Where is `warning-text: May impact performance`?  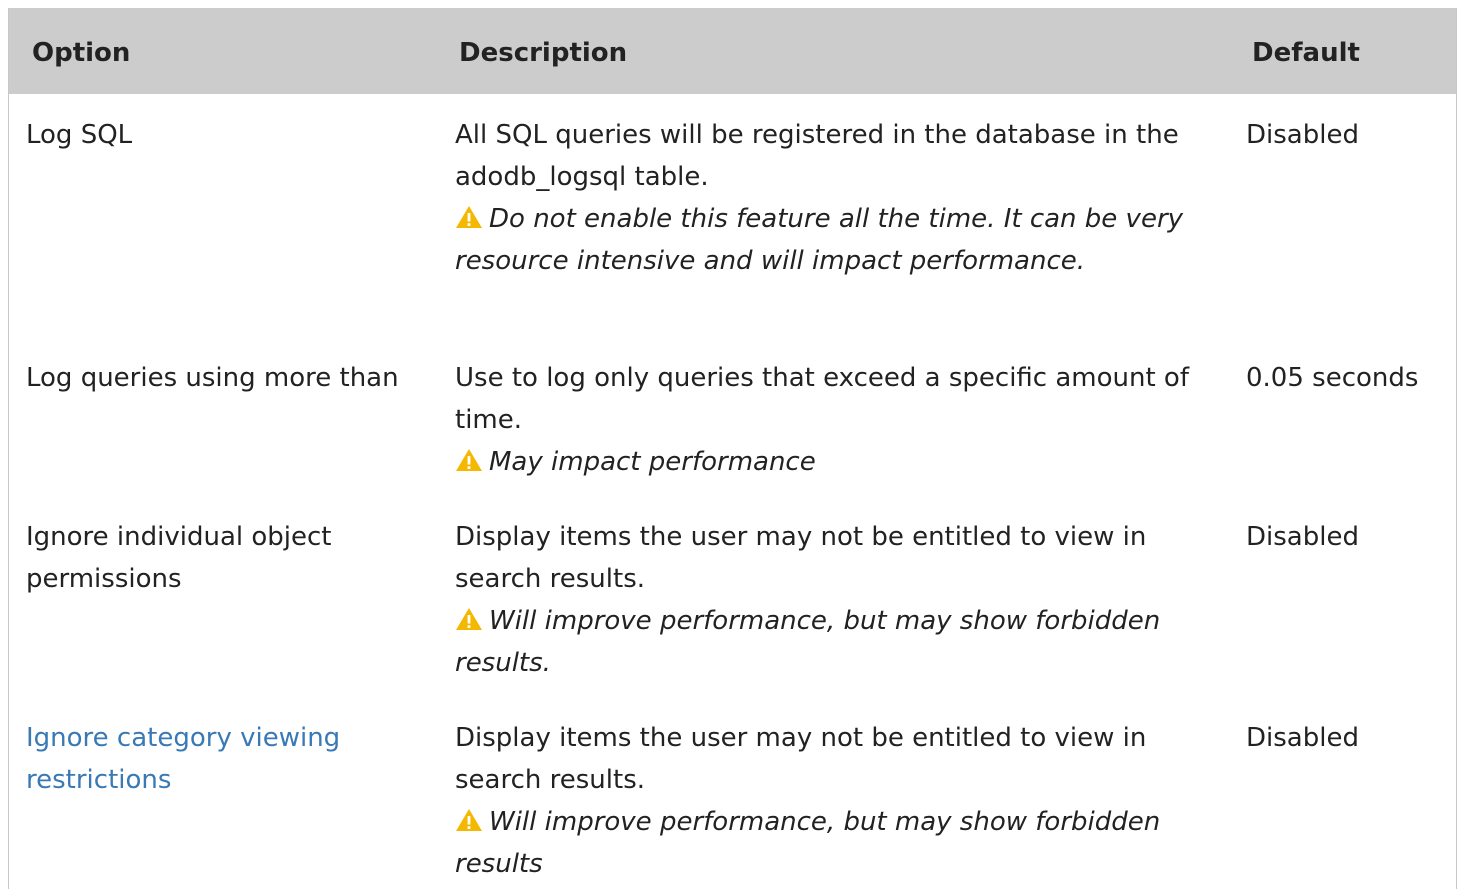 warning-text: May impact performance is located at coordinates (652, 462).